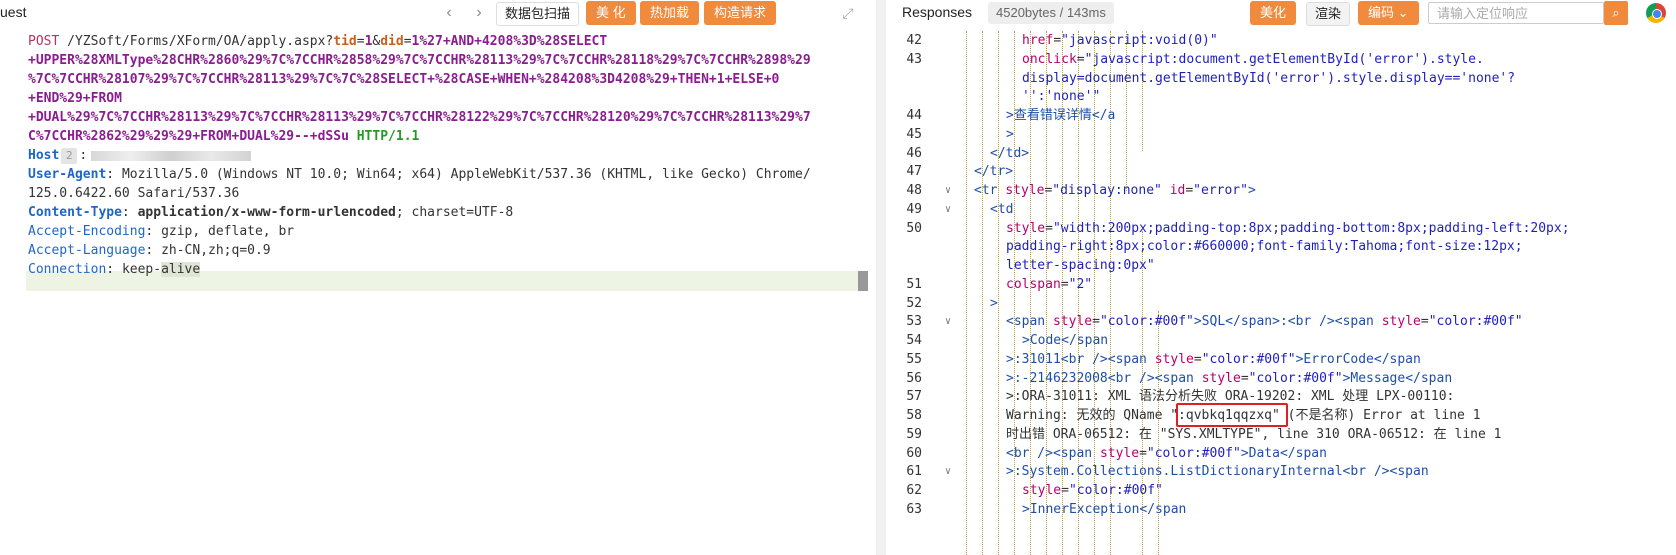 The width and height of the screenshot is (1676, 555). Describe the element at coordinates (914, 397) in the screenshot. I see `line-number: 57` at that location.